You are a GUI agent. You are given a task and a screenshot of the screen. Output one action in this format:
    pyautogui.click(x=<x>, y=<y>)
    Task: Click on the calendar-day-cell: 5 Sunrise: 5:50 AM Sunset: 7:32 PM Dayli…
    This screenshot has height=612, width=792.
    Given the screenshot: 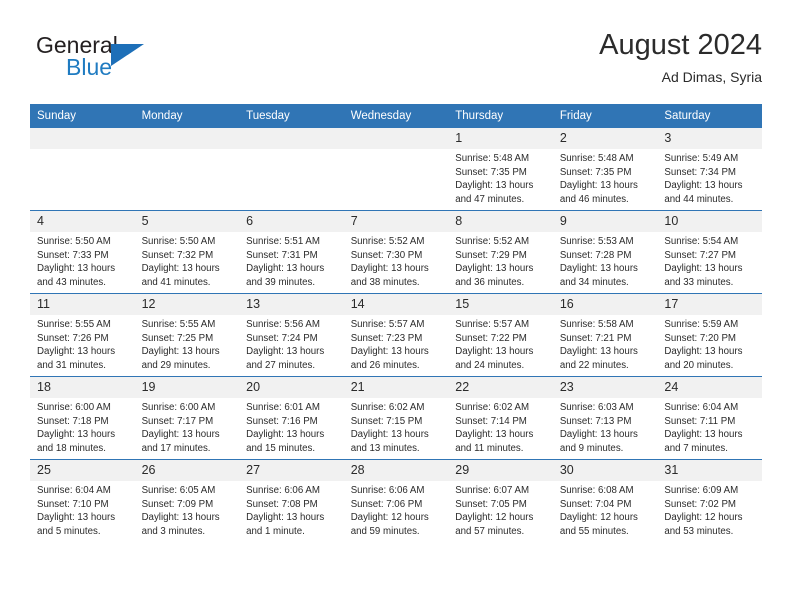 What is the action you would take?
    pyautogui.click(x=187, y=252)
    